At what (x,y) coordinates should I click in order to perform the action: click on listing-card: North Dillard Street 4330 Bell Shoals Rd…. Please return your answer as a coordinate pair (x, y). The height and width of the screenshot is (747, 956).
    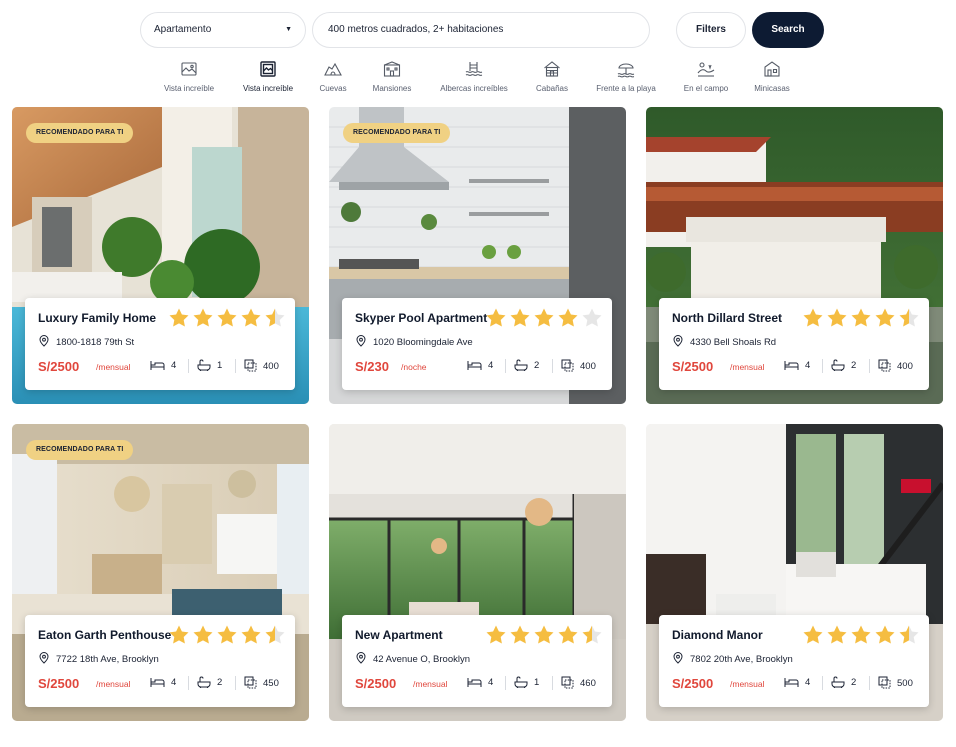
    Looking at the image, I should click on (794, 255).